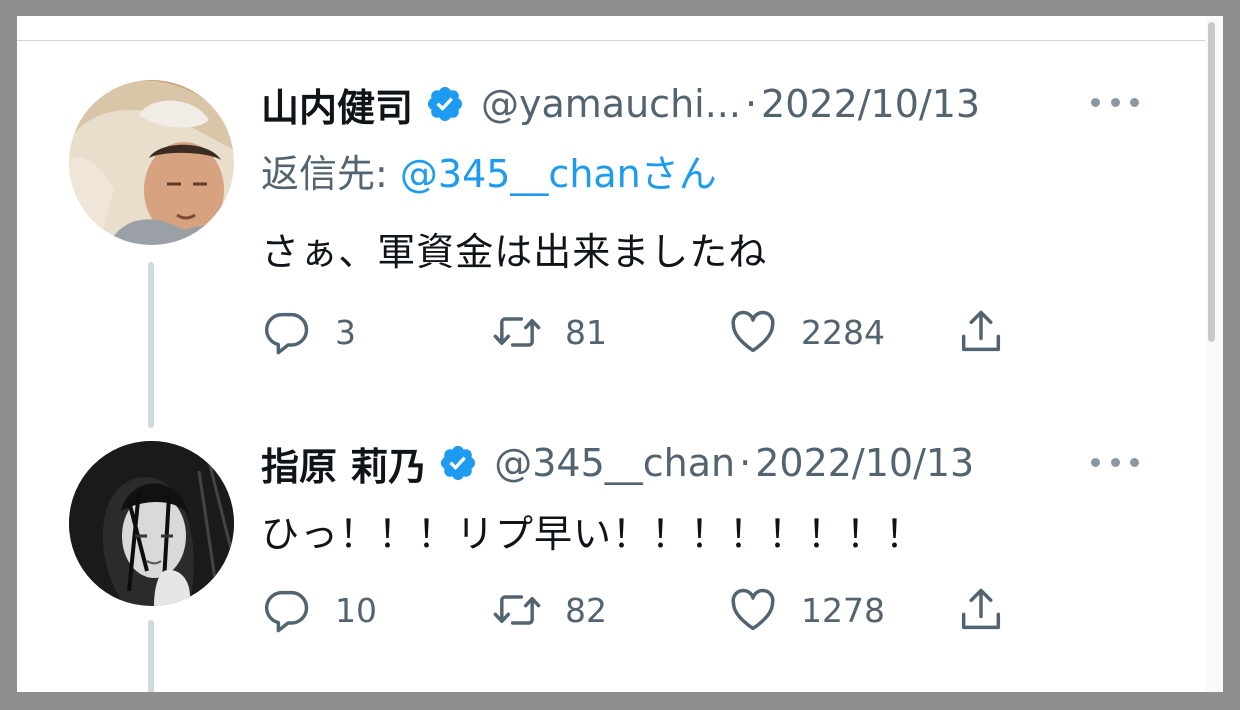 The width and height of the screenshot is (1240, 710). What do you see at coordinates (549, 332) in the screenshot?
I see `retweet-button: 81` at bounding box center [549, 332].